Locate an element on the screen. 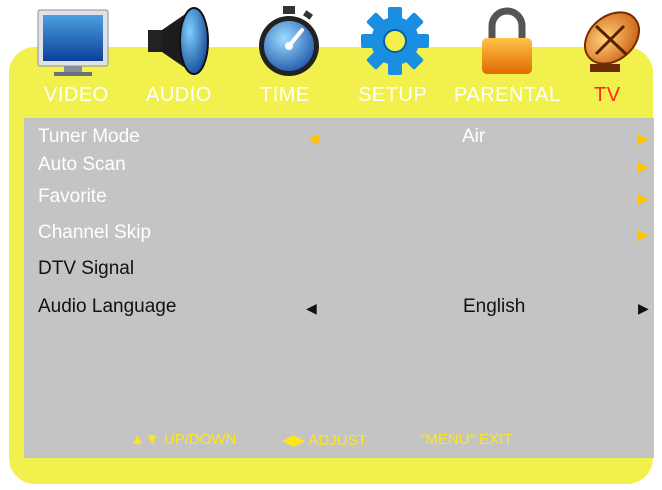 This screenshot has width=662, height=490. hint-adjust-text: ADJUST is located at coordinates (337, 440).